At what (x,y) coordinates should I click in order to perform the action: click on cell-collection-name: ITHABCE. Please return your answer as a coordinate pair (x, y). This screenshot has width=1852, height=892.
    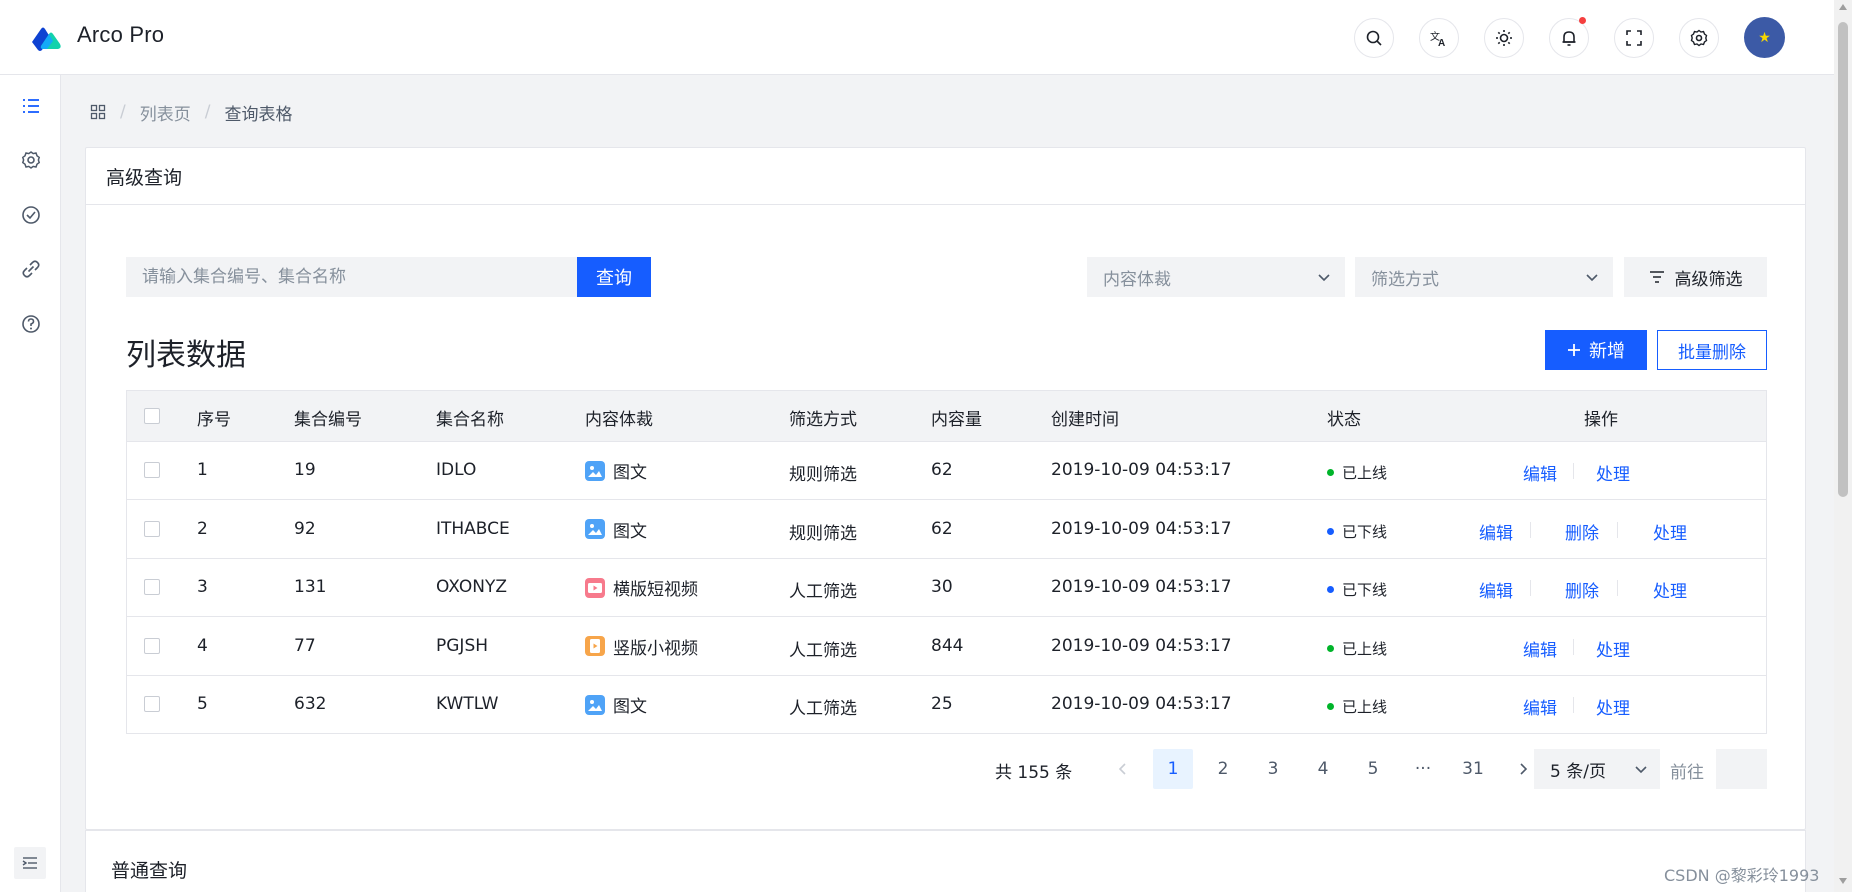
    Looking at the image, I should click on (473, 528).